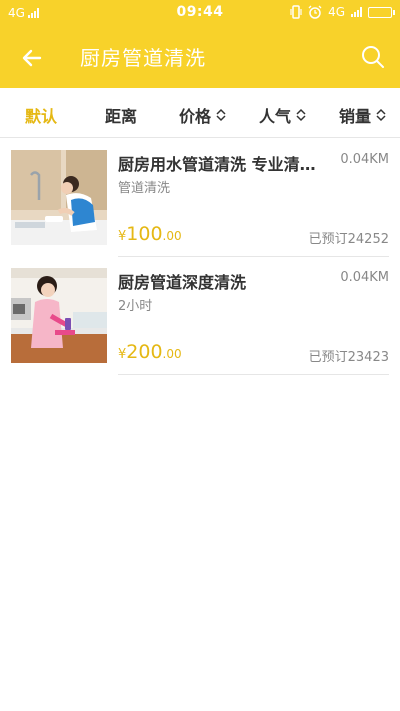  Describe the element at coordinates (253, 374) in the screenshot. I see `card-divider` at that location.